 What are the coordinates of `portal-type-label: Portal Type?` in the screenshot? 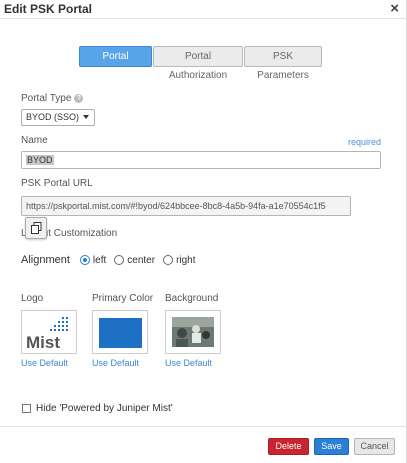 It's located at (52, 98).